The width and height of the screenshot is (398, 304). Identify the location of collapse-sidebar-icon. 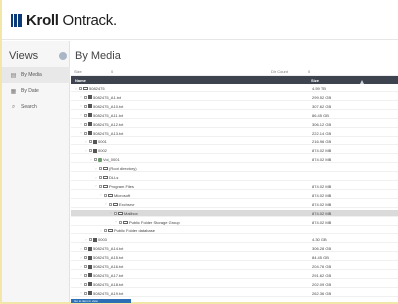
(63, 56).